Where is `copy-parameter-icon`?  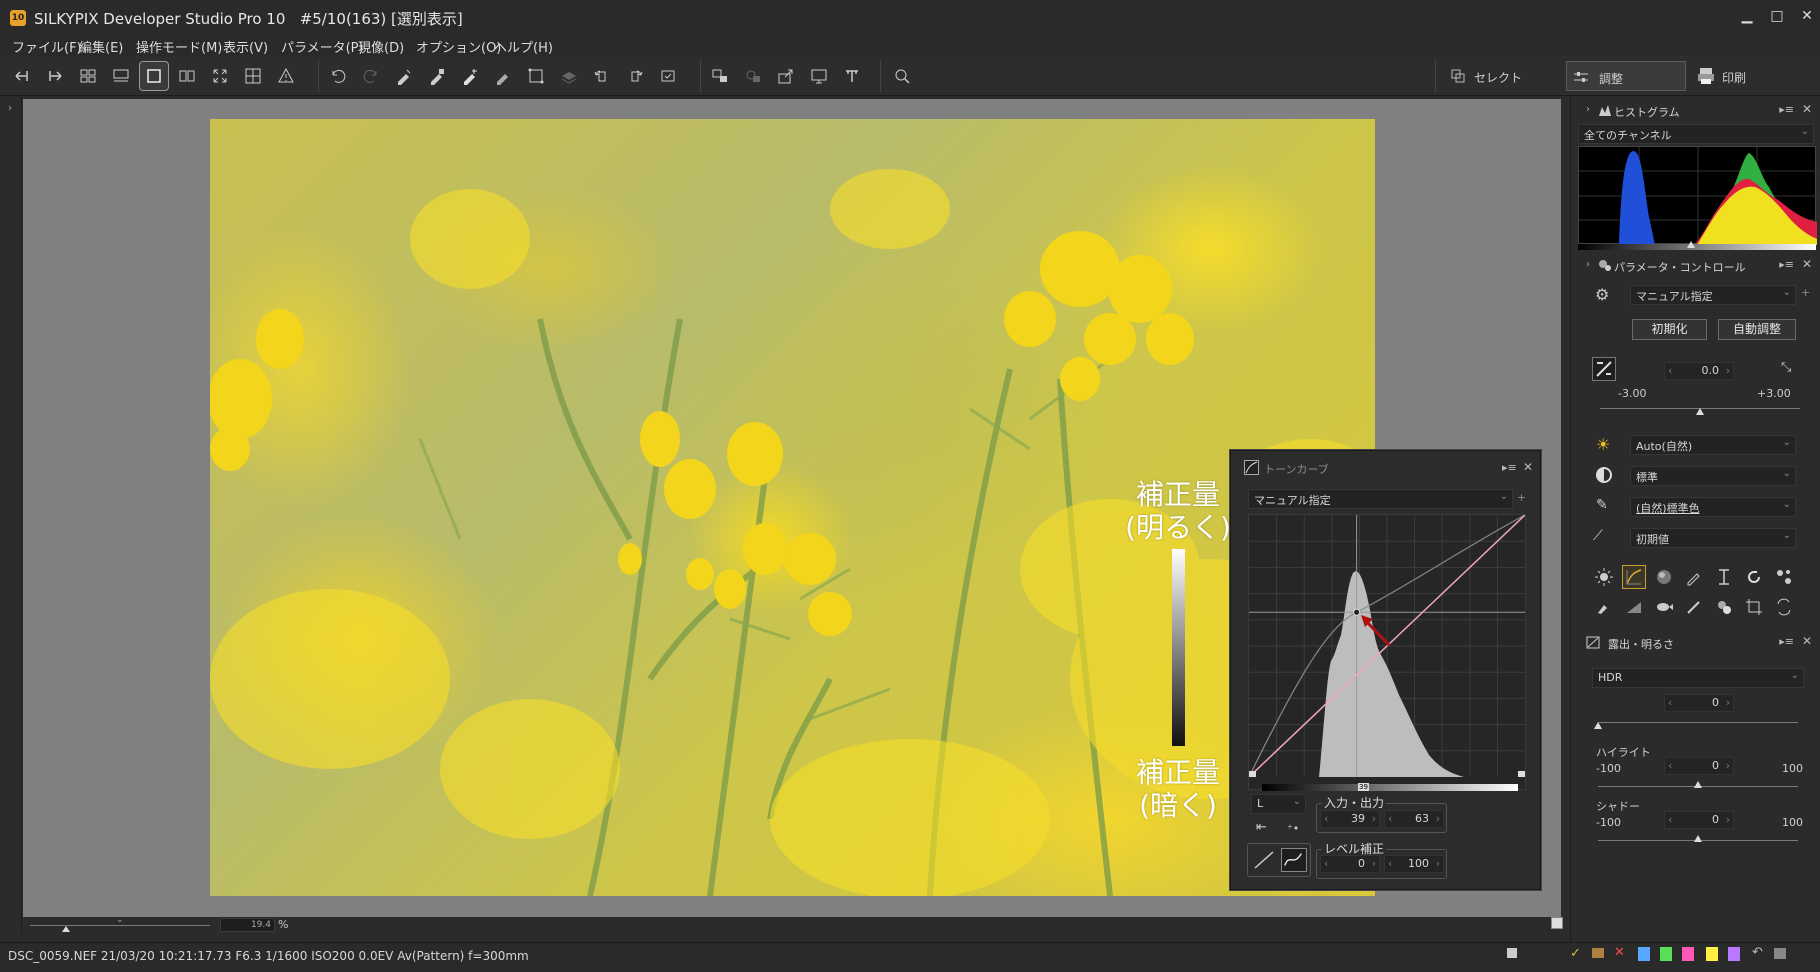 copy-parameter-icon is located at coordinates (404, 76).